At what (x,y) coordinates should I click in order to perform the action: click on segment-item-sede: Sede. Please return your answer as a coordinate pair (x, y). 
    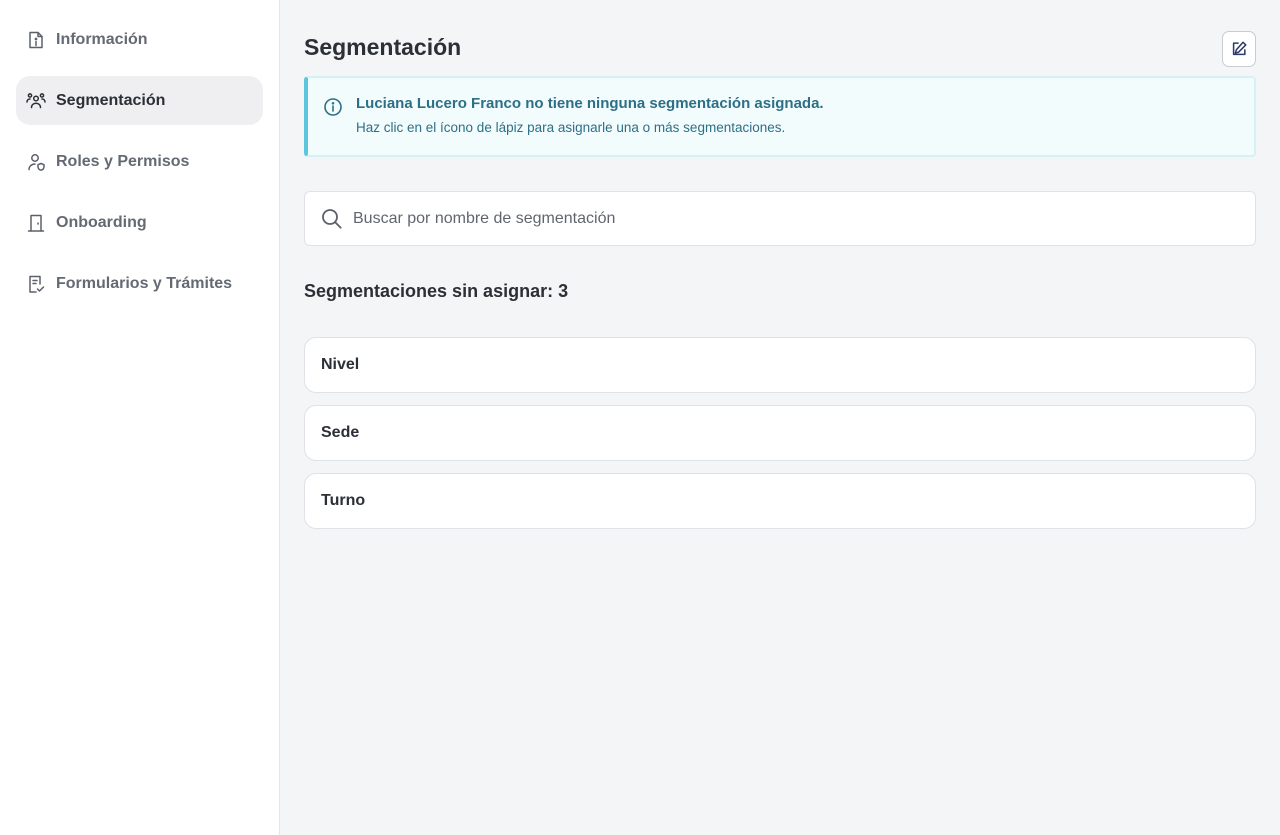
    Looking at the image, I should click on (780, 433).